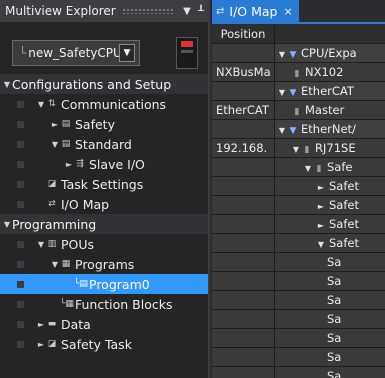 The image size is (385, 378). Describe the element at coordinates (330, 148) in the screenshot. I see `port-cell: ▼ ▮ RJ71SE` at that location.